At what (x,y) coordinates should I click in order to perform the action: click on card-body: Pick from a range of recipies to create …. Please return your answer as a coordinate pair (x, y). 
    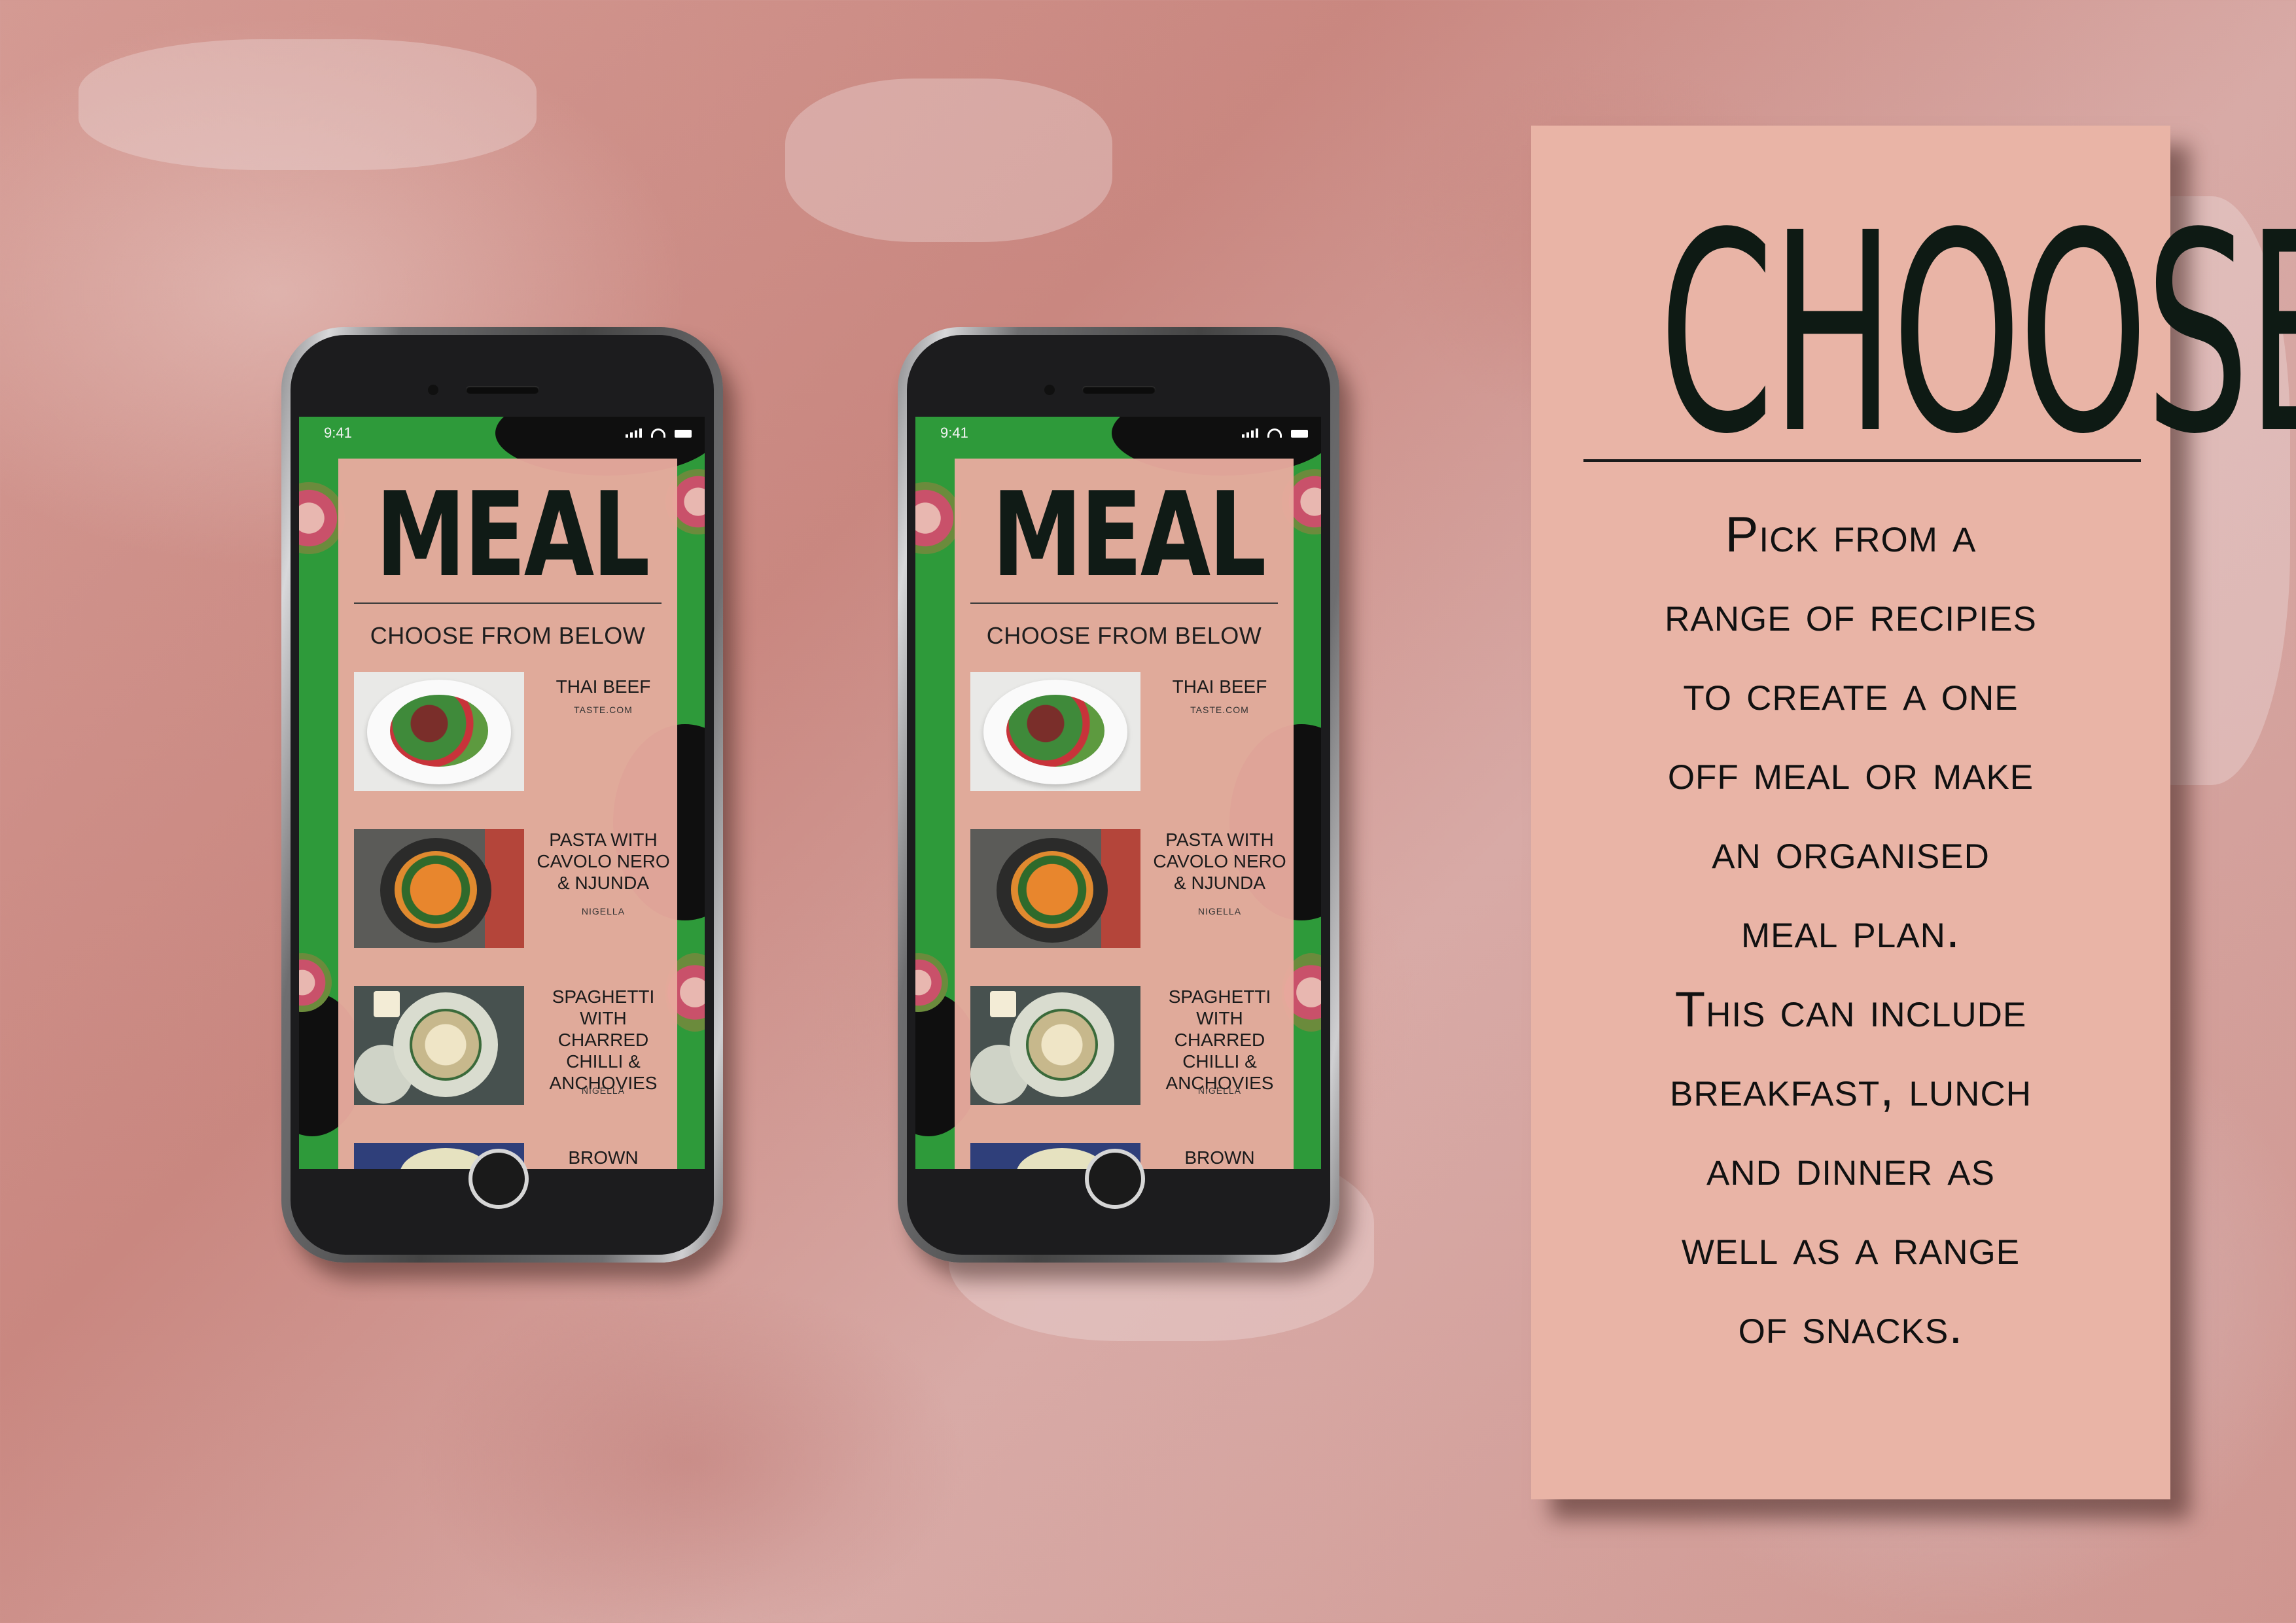
    Looking at the image, I should click on (1850, 931).